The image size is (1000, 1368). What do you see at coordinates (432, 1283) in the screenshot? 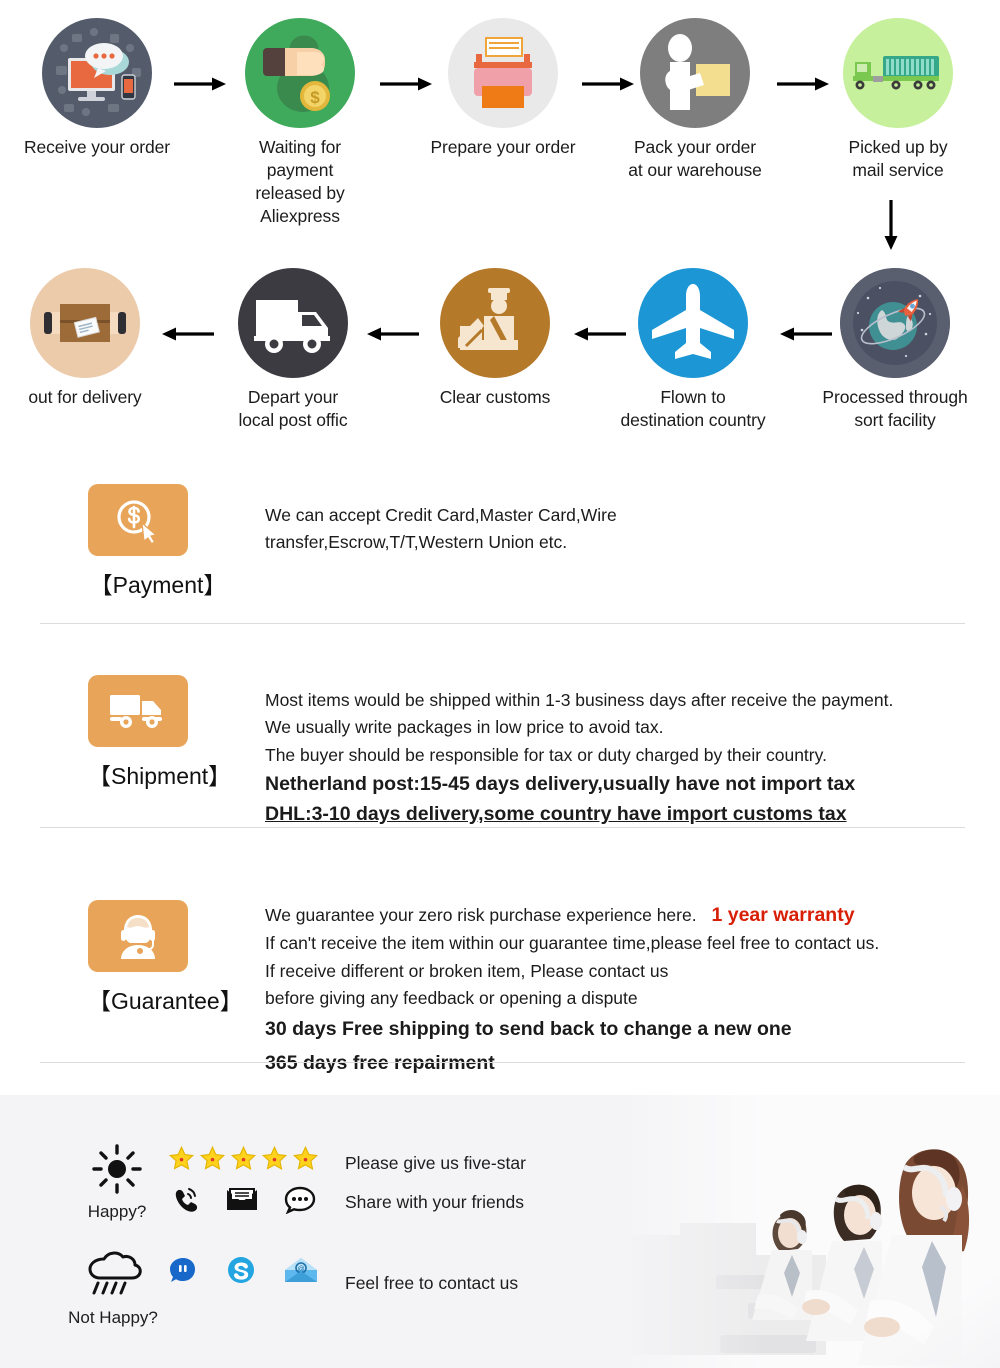
I see `feedback-text-contact: Feel free to contact us` at bounding box center [432, 1283].